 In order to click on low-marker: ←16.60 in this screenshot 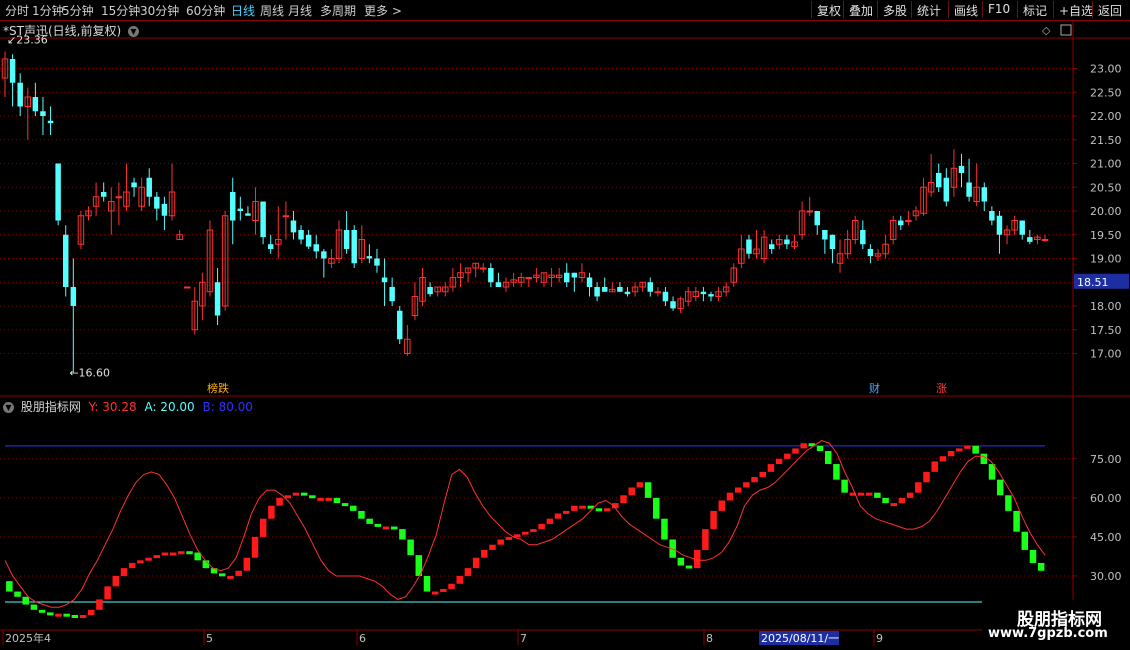, I will do `click(89, 373)`.